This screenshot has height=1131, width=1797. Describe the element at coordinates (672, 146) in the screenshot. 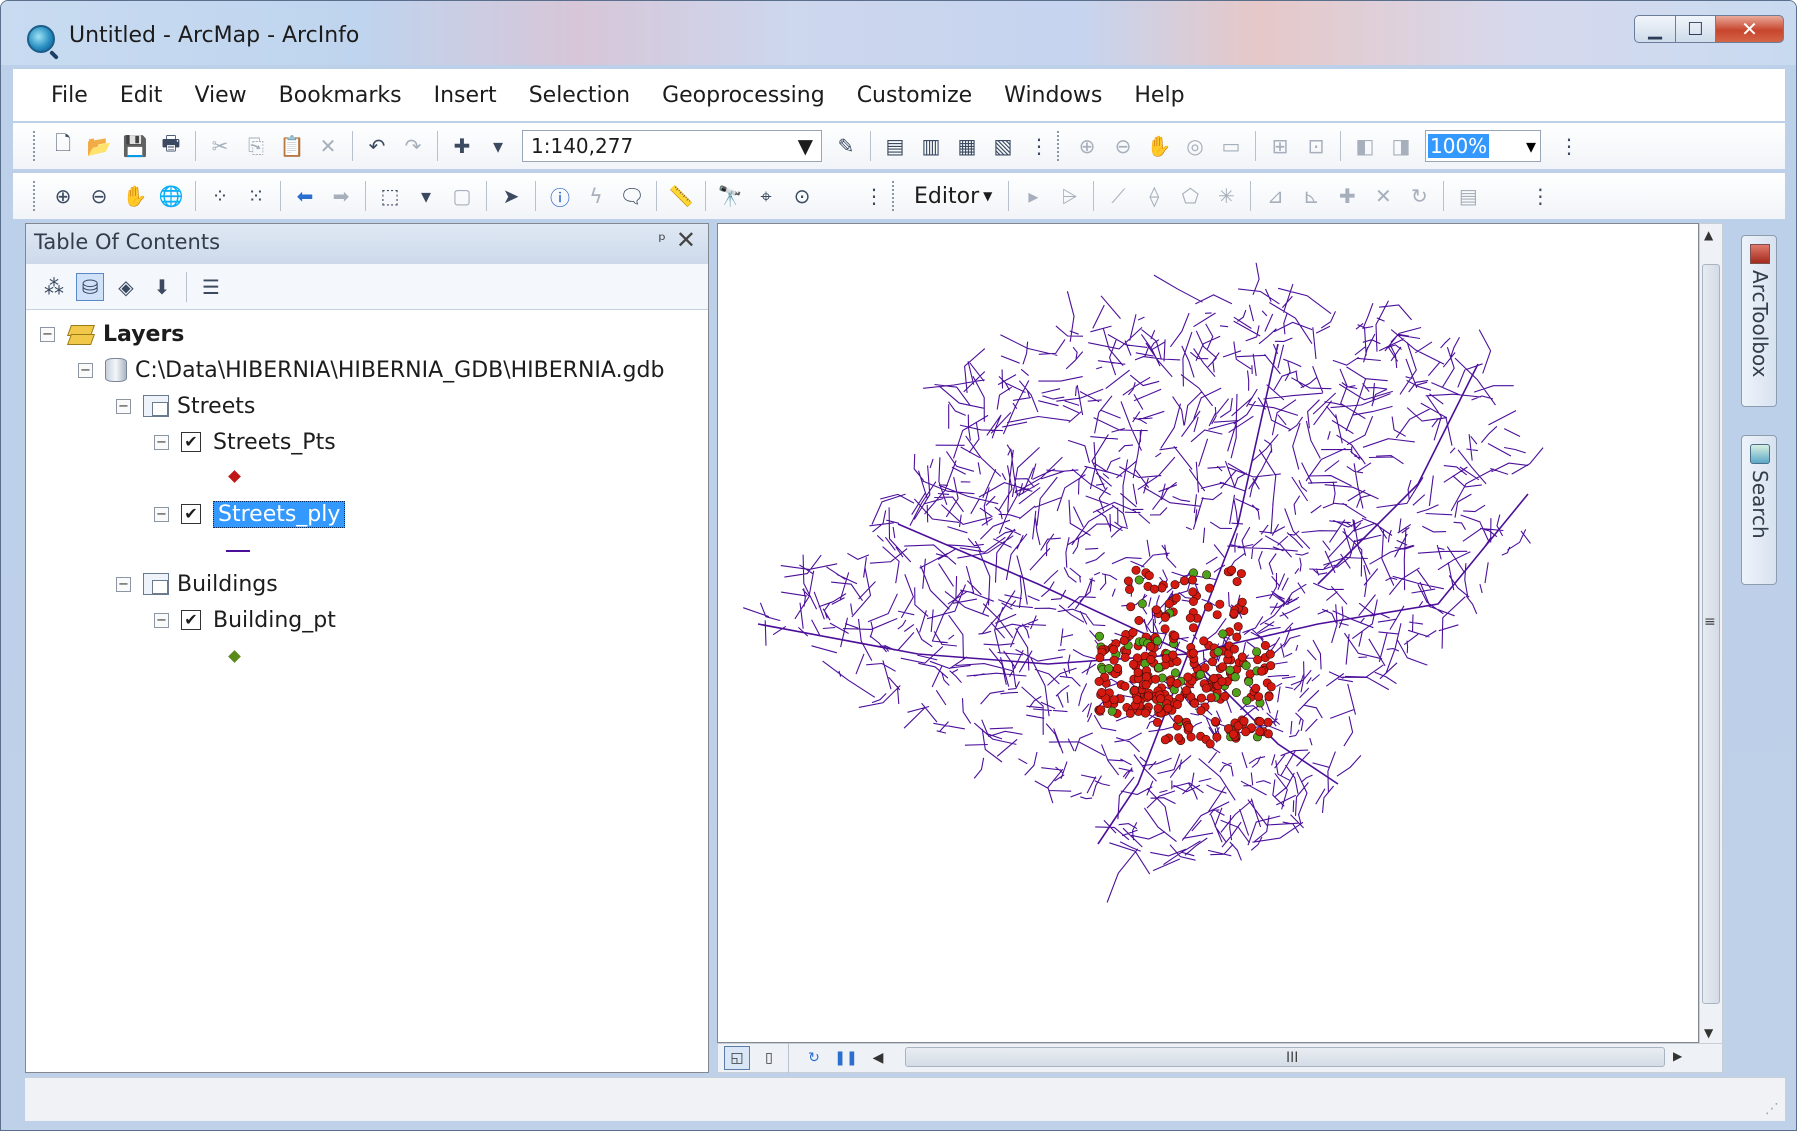

I see `map-scale-combo: 1:140,277 ▼` at that location.